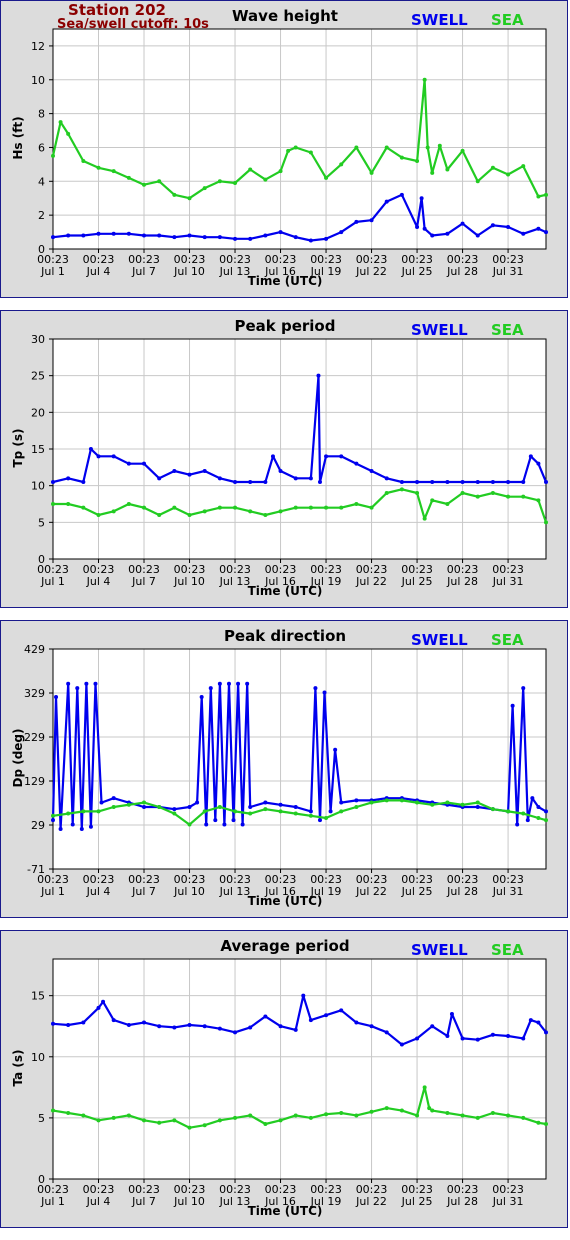 The image size is (570, 1240). I want to click on legend-sea: SEA, so click(507, 950).